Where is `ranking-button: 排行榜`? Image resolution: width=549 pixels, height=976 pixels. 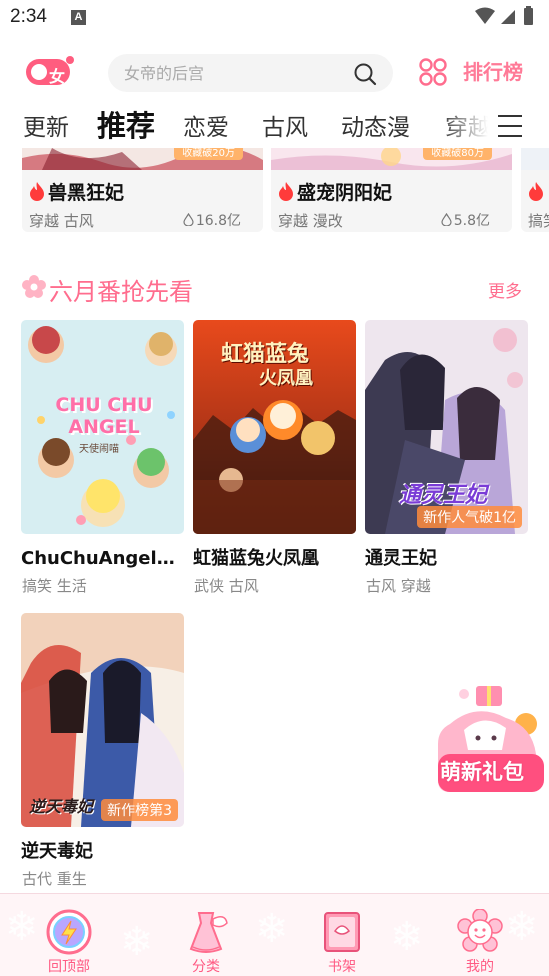 ranking-button: 排行榜 is located at coordinates (493, 70).